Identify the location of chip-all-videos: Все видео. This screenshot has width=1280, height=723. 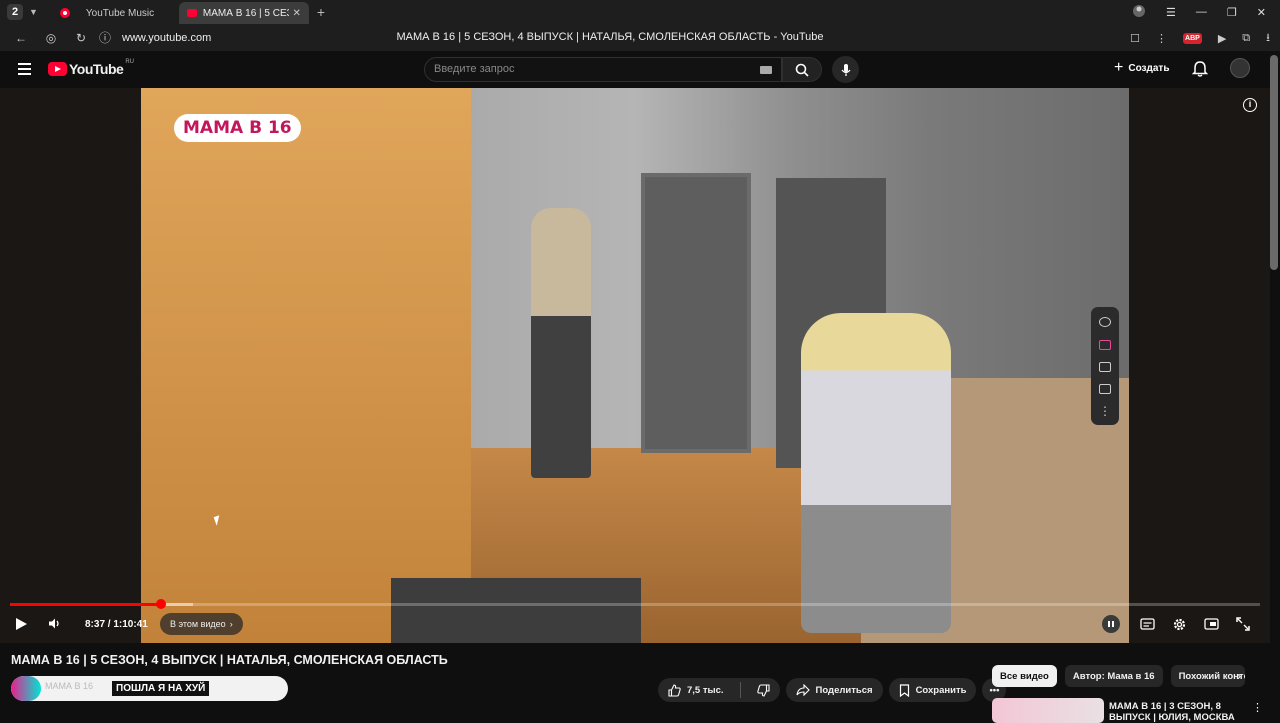
(1024, 676).